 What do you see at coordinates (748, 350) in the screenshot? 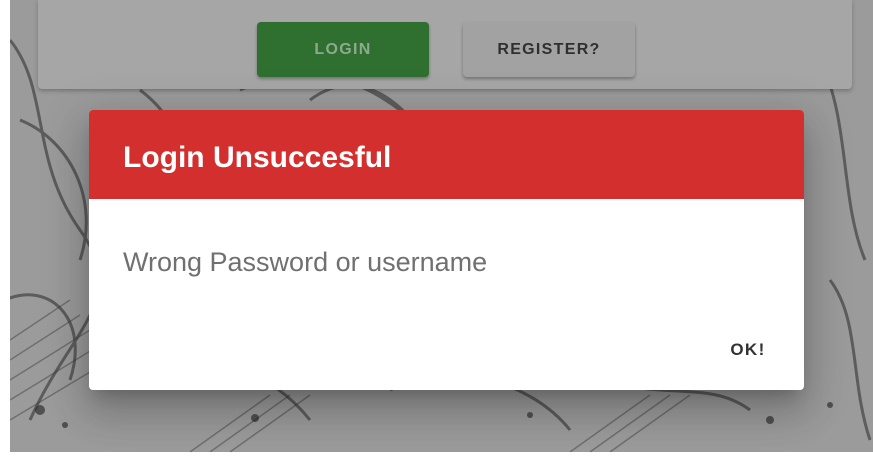
I see `ok-button: OK!` at bounding box center [748, 350].